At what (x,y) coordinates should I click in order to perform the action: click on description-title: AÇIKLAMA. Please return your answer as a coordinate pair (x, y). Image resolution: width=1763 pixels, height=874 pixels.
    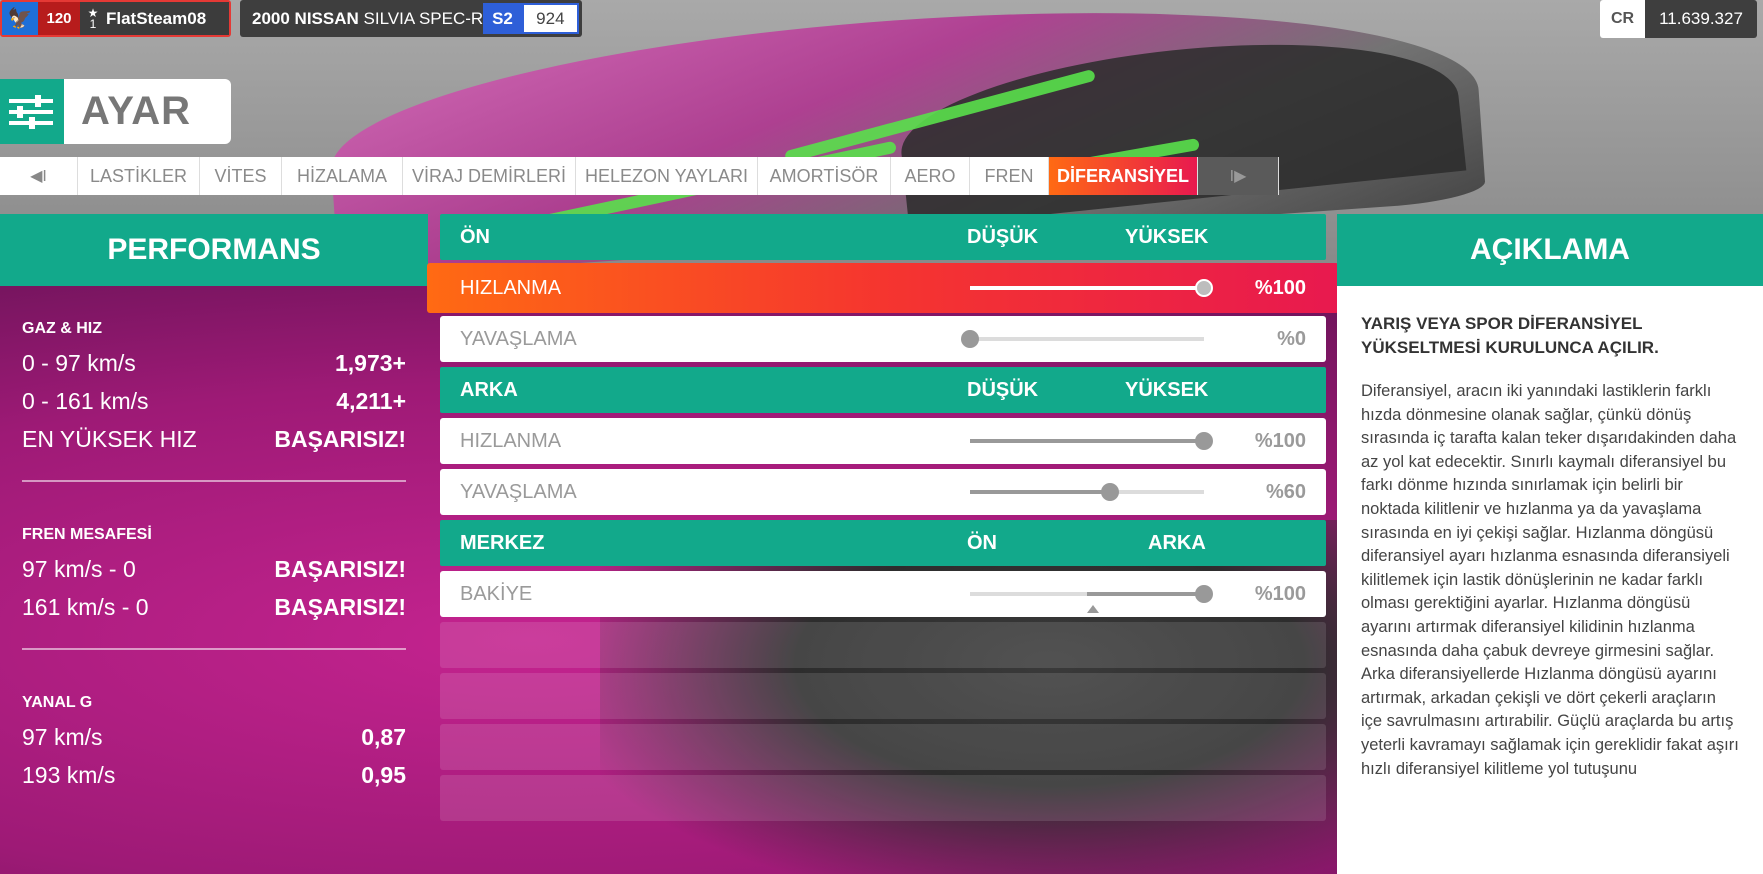
    Looking at the image, I should click on (1550, 250).